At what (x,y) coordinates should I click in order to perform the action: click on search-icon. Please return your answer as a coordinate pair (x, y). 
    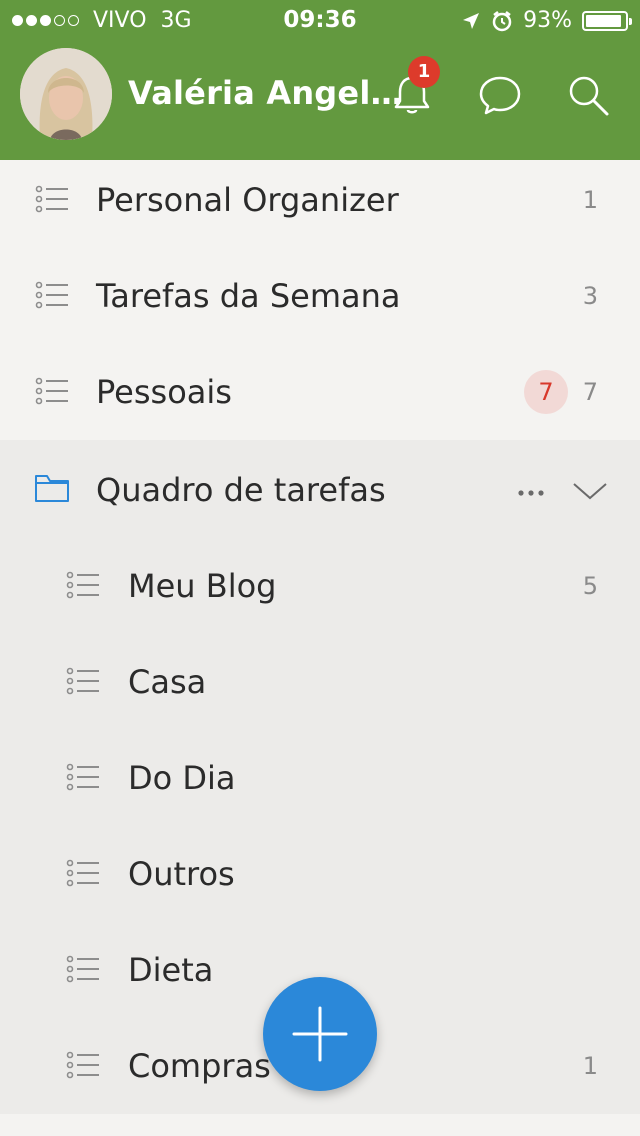
    Looking at the image, I should click on (588, 95).